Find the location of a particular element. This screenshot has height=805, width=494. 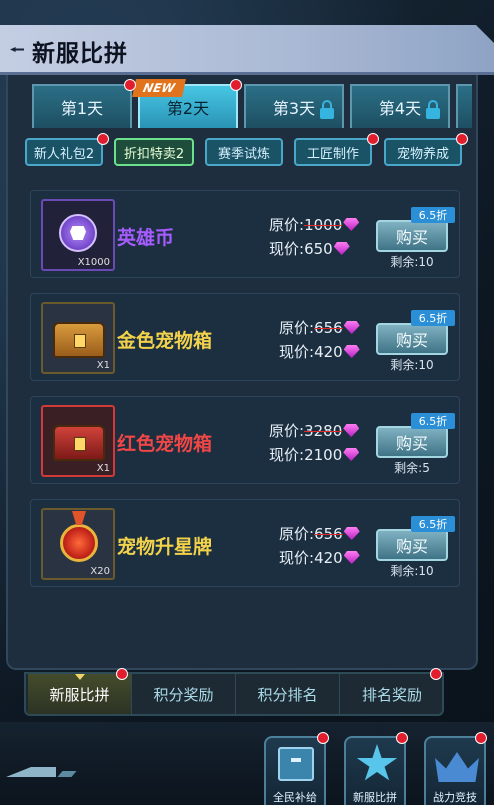

supply-button: 全民补给 is located at coordinates (295, 770).